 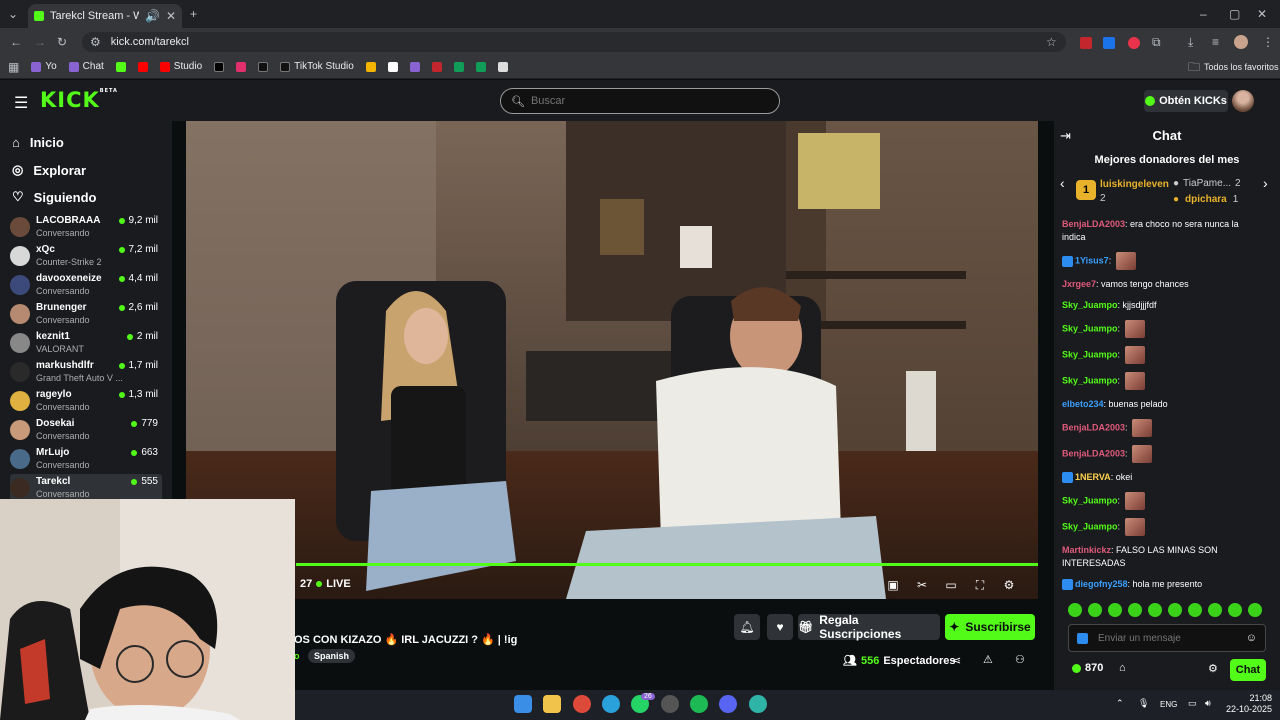 What do you see at coordinates (1207, 183) in the screenshot?
I see `donor-entry: ● TiaPame... 2` at bounding box center [1207, 183].